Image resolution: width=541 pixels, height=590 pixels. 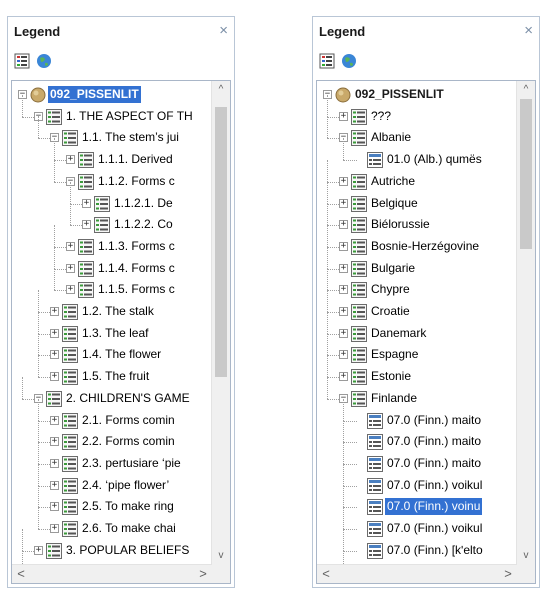 What do you see at coordinates (393, 180) in the screenshot?
I see `tree-node-label: Autriche` at bounding box center [393, 180].